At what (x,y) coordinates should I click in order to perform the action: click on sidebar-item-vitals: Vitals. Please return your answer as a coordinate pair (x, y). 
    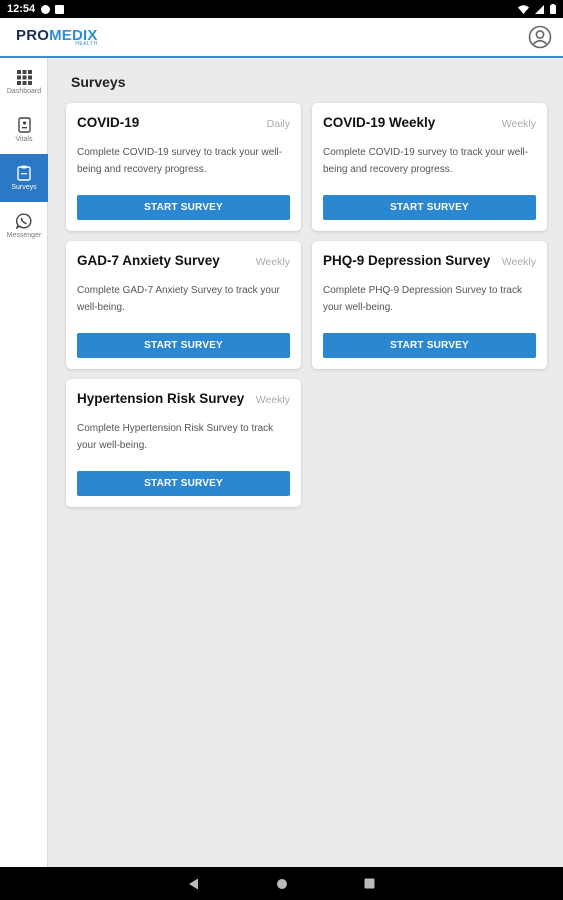
    Looking at the image, I should click on (24, 130).